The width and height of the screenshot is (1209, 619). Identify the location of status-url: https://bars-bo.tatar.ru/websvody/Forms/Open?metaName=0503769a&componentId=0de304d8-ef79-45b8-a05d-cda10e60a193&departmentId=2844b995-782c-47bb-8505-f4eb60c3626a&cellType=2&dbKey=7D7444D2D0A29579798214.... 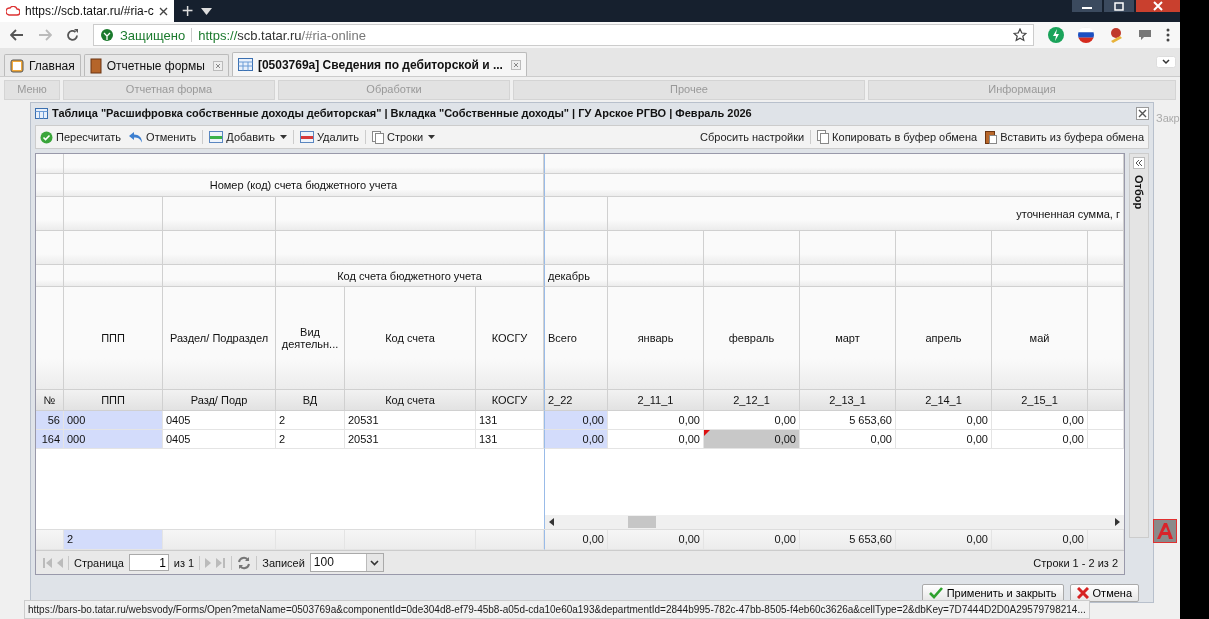
(557, 609).